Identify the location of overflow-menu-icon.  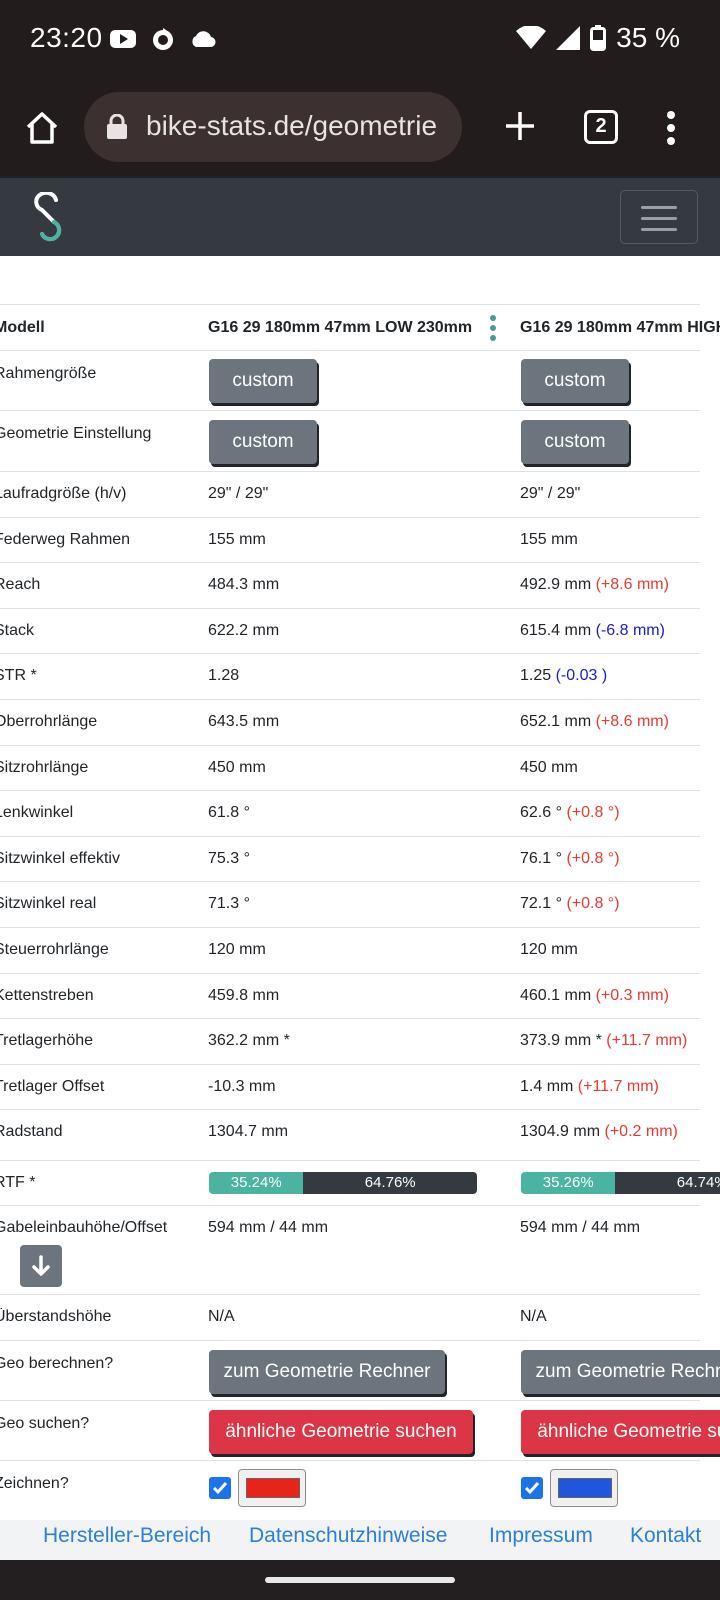
(671, 128).